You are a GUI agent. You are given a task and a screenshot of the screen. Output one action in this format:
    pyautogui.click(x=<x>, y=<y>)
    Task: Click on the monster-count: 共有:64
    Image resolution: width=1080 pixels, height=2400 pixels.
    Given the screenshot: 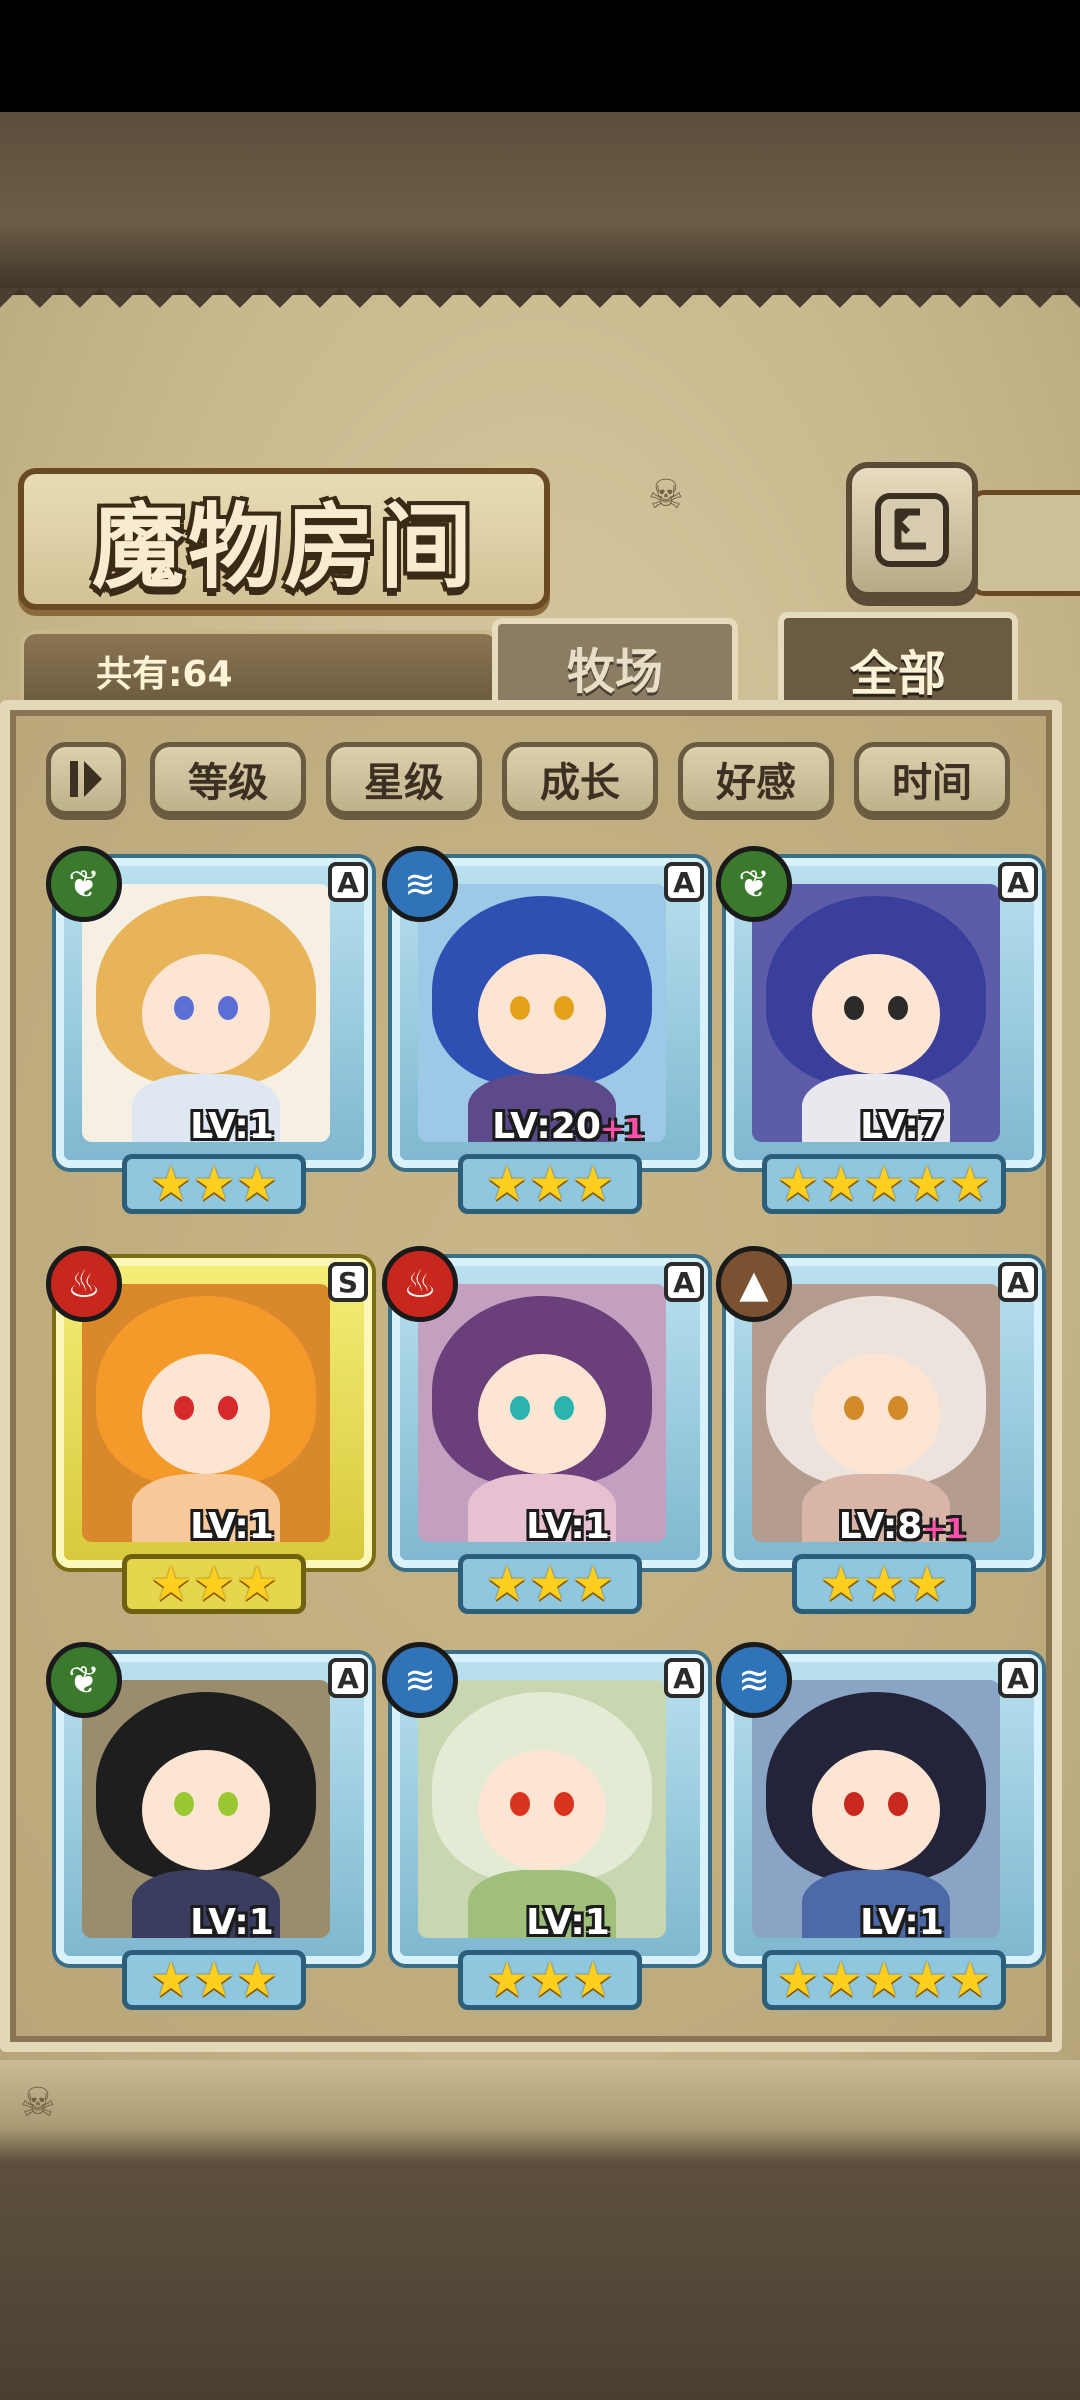 What is the action you would take?
    pyautogui.click(x=164, y=674)
    